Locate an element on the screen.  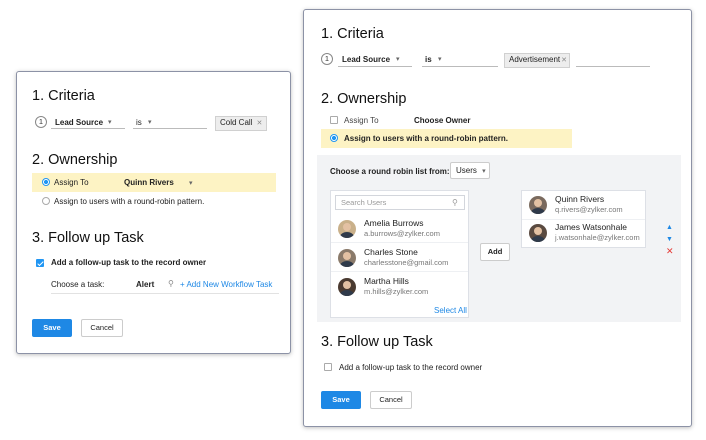
list-item: Amelia Burrows a.burrows@zylker.com is located at coordinates (399, 228).